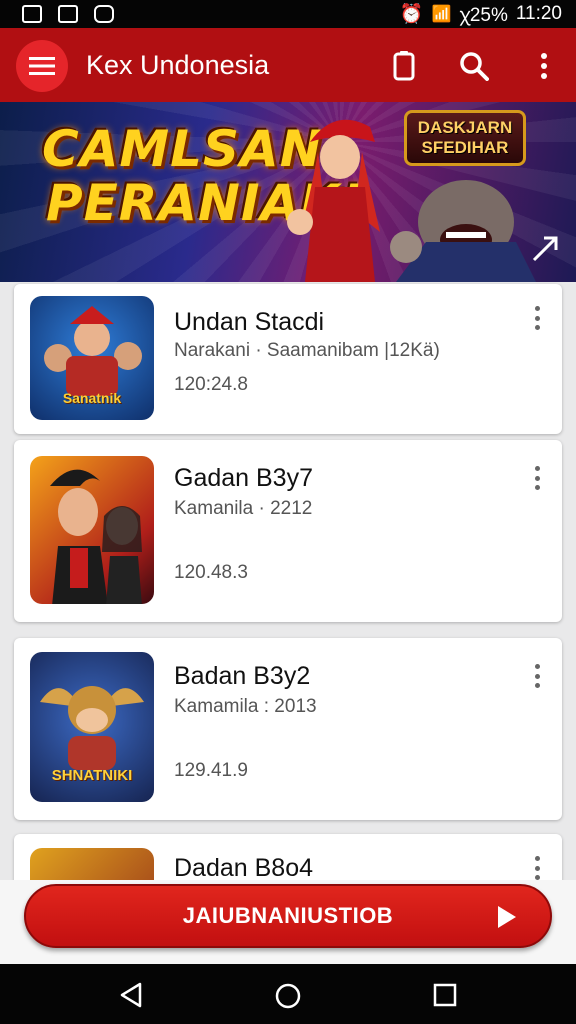 The width and height of the screenshot is (576, 1024). I want to click on back-icon, so click(131, 995).